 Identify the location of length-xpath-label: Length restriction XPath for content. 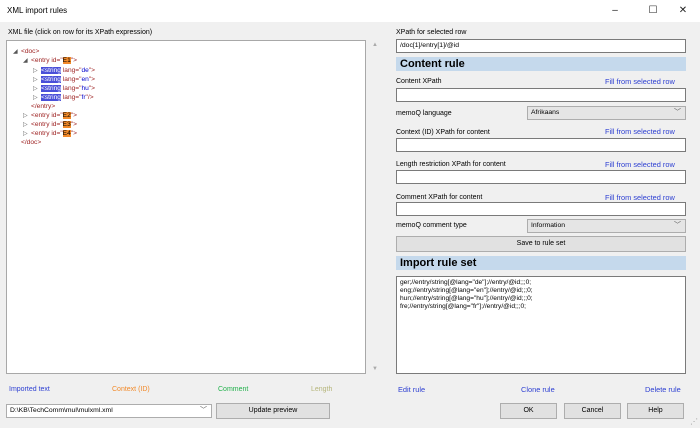
(451, 164).